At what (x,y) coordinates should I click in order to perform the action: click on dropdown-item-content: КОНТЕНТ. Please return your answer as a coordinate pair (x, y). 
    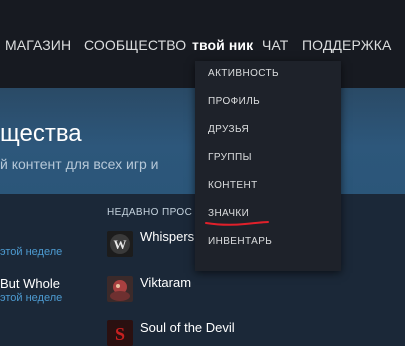
    Looking at the image, I should click on (233, 185).